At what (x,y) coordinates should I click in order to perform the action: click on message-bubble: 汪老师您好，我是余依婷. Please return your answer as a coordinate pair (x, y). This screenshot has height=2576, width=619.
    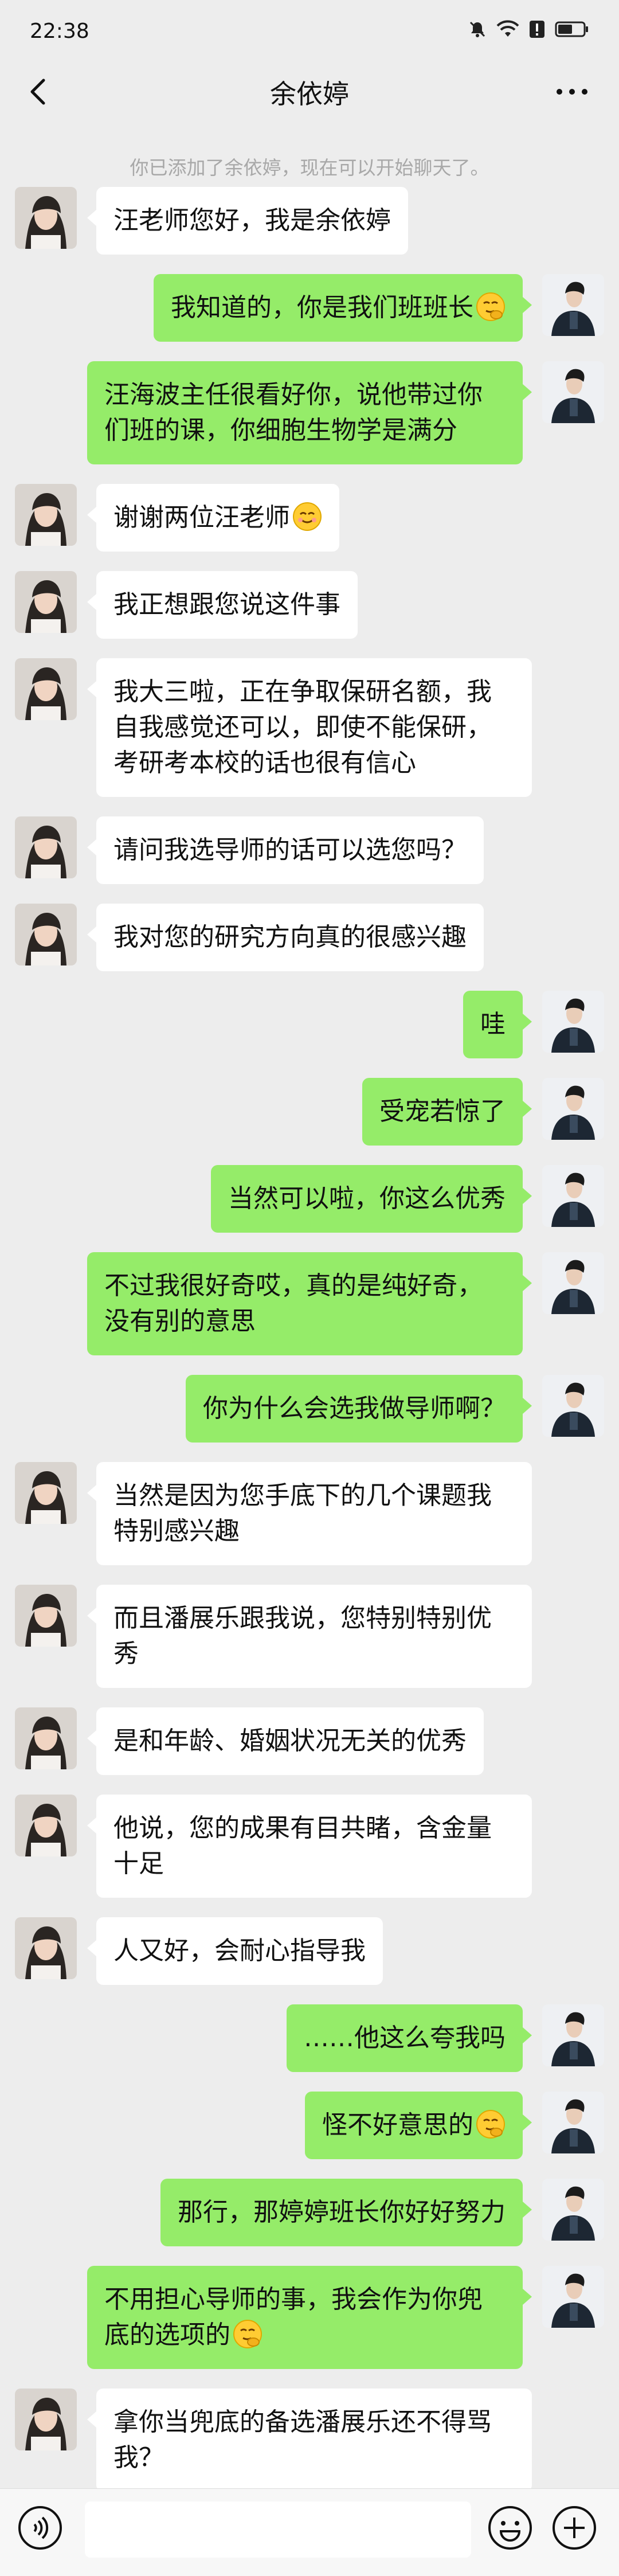
    Looking at the image, I should click on (247, 221).